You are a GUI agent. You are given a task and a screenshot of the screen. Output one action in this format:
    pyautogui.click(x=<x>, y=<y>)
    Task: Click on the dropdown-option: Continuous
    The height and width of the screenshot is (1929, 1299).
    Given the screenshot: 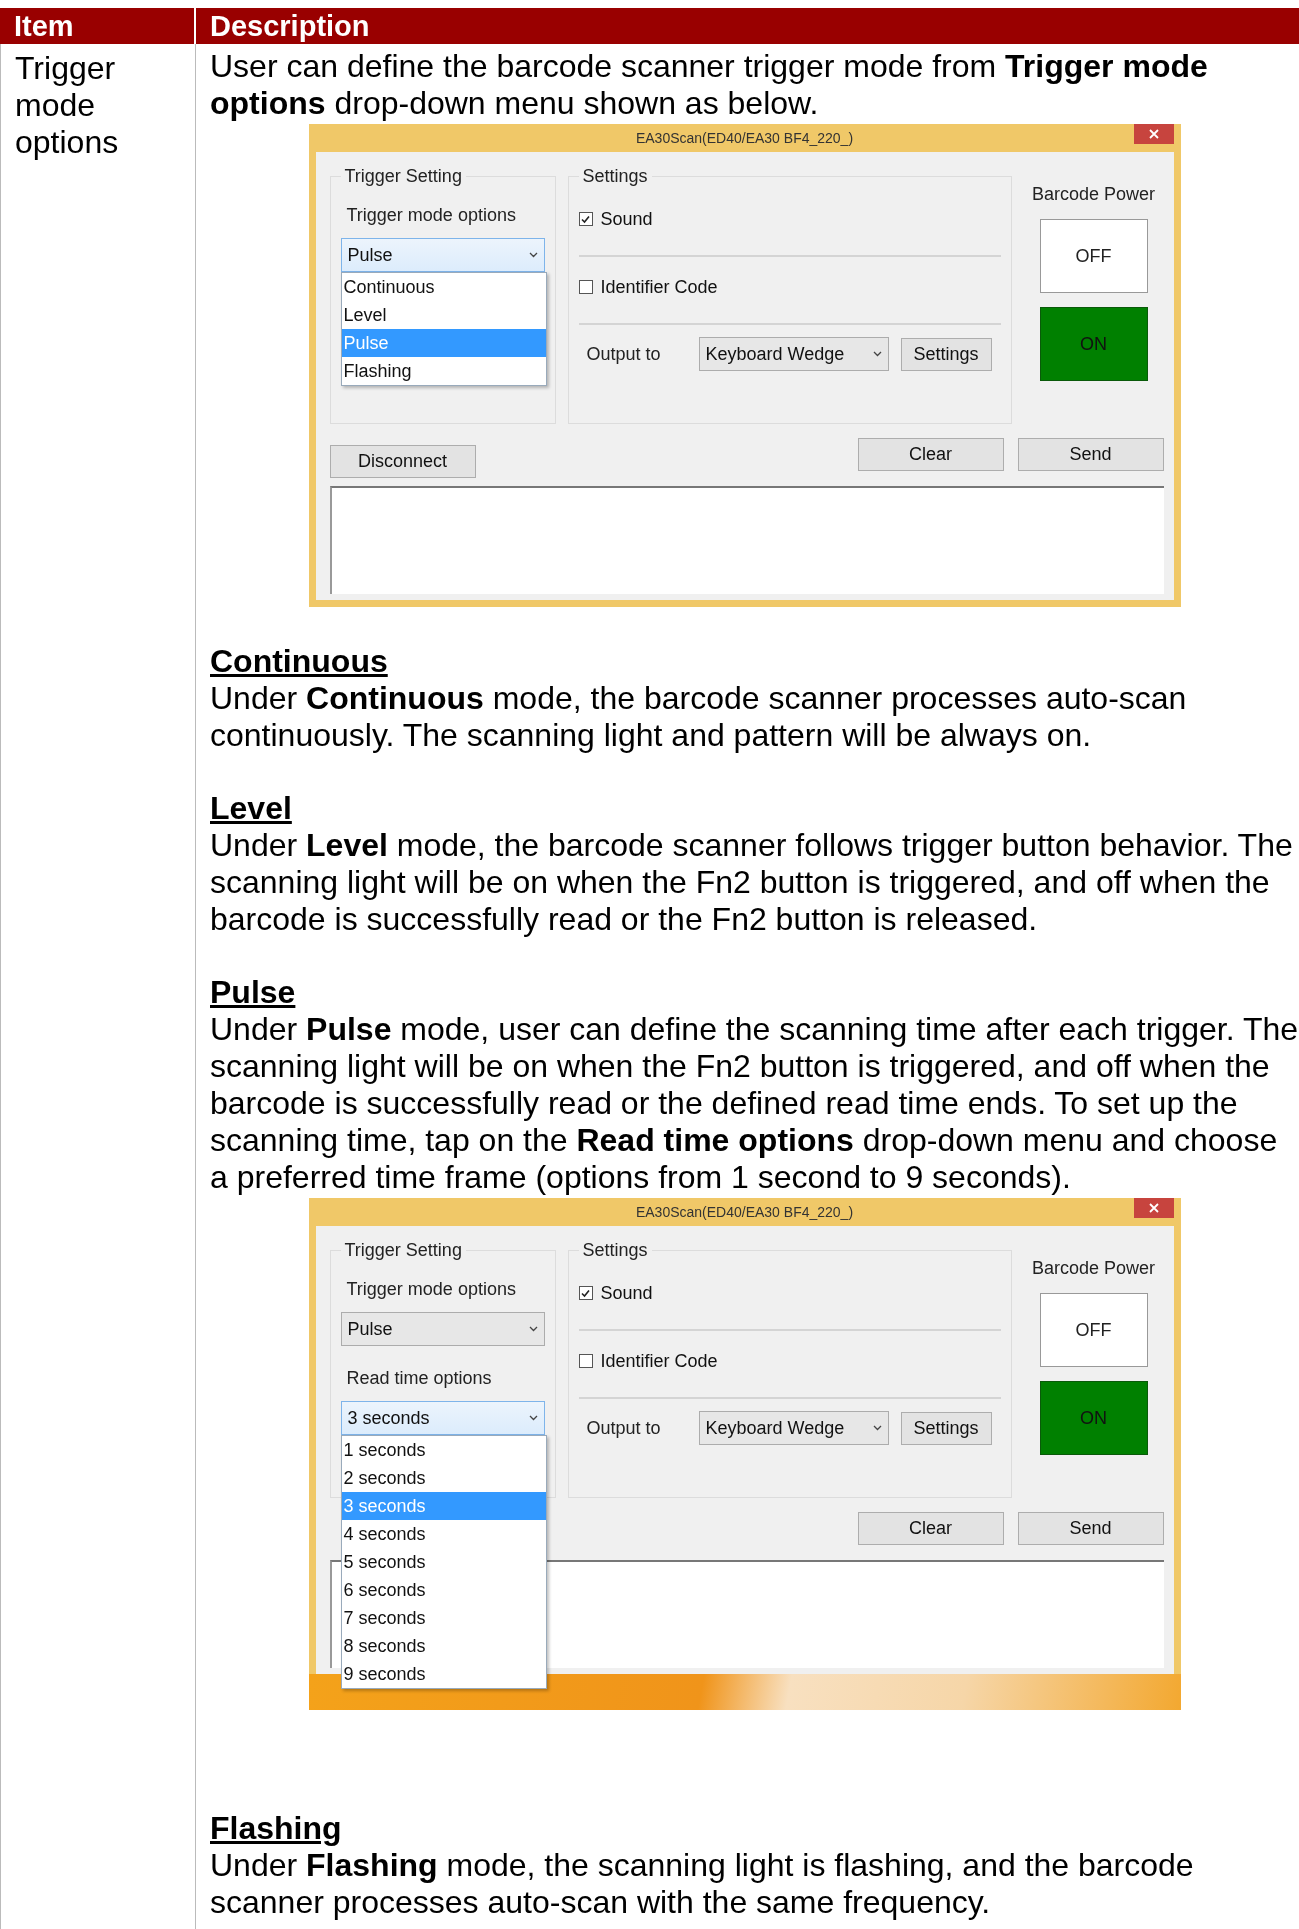 What is the action you would take?
    pyautogui.click(x=443, y=287)
    